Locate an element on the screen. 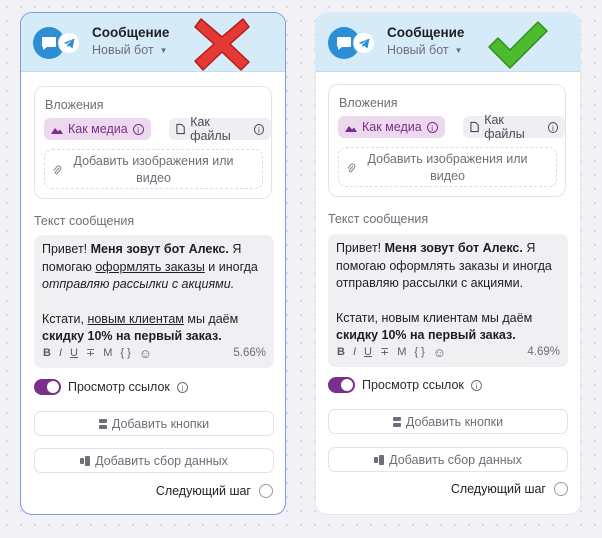  text-run-underline: оформлять заказы is located at coordinates (150, 266).